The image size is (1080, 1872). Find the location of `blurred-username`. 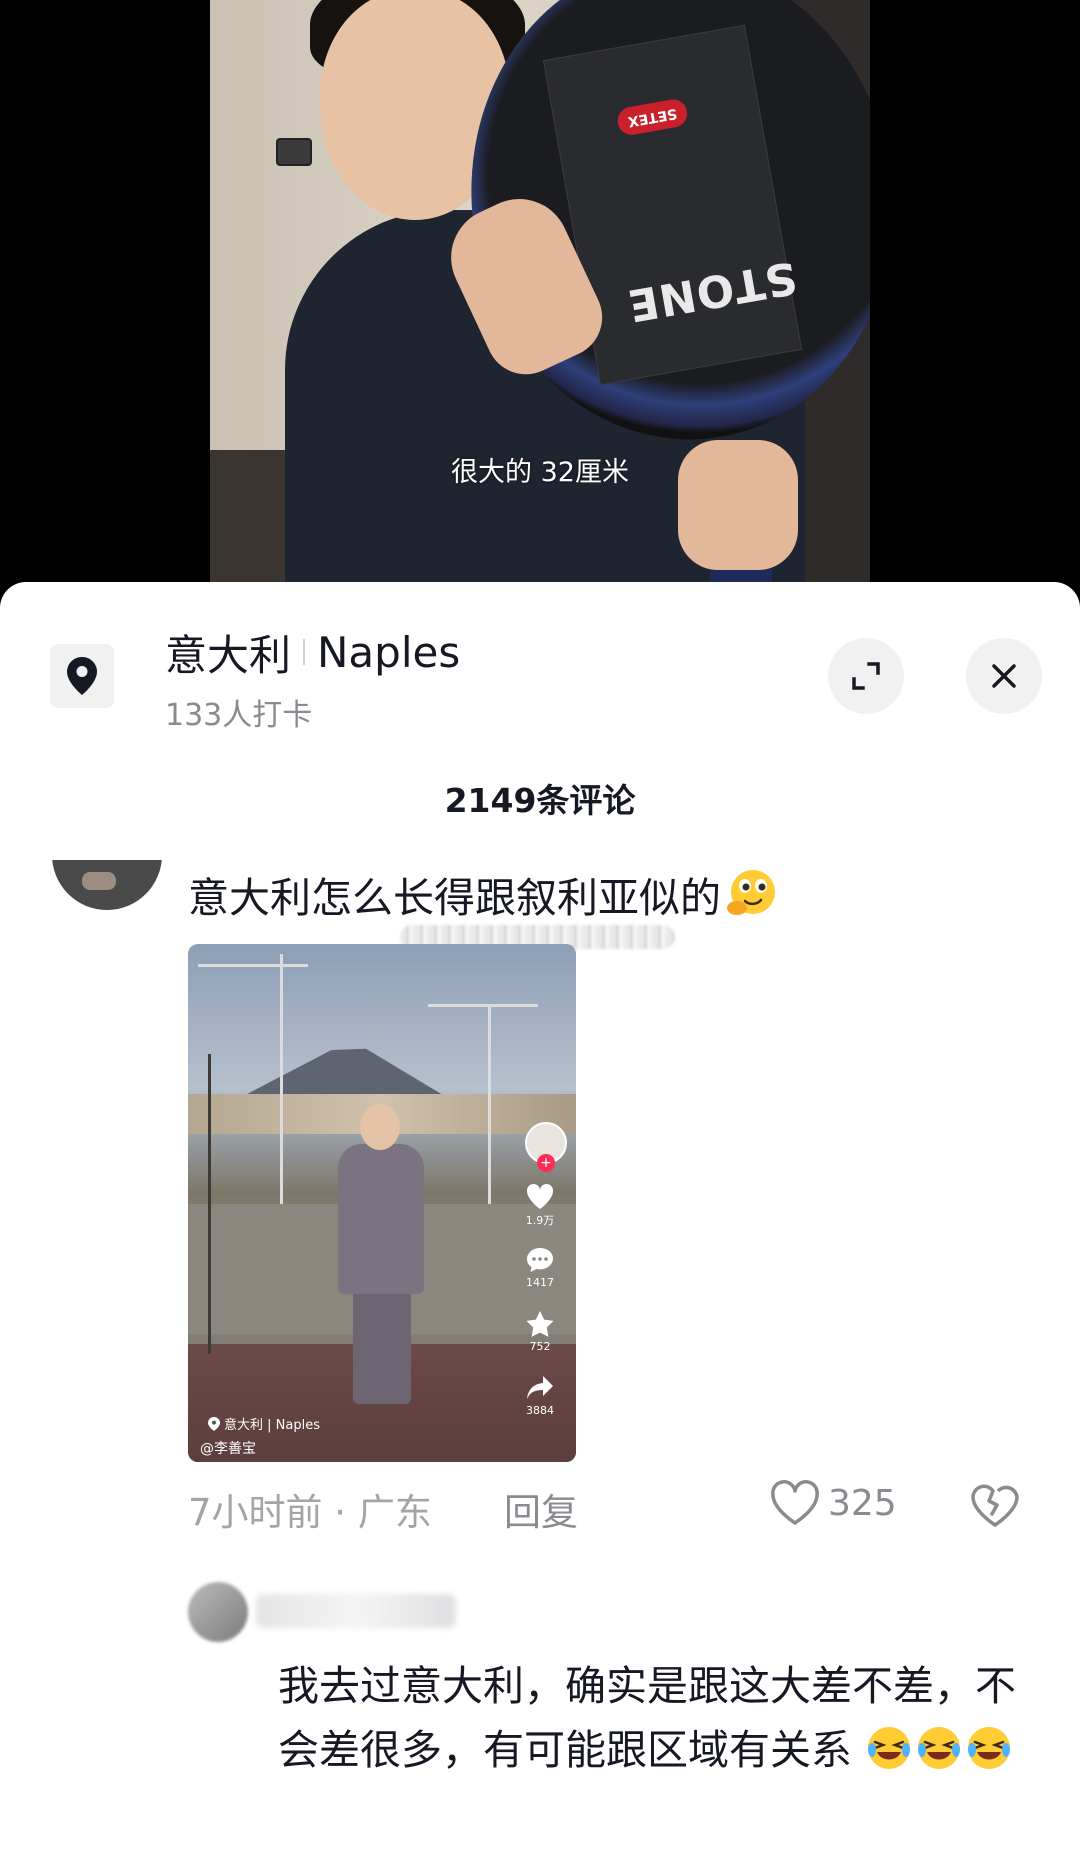

blurred-username is located at coordinates (356, 1611).